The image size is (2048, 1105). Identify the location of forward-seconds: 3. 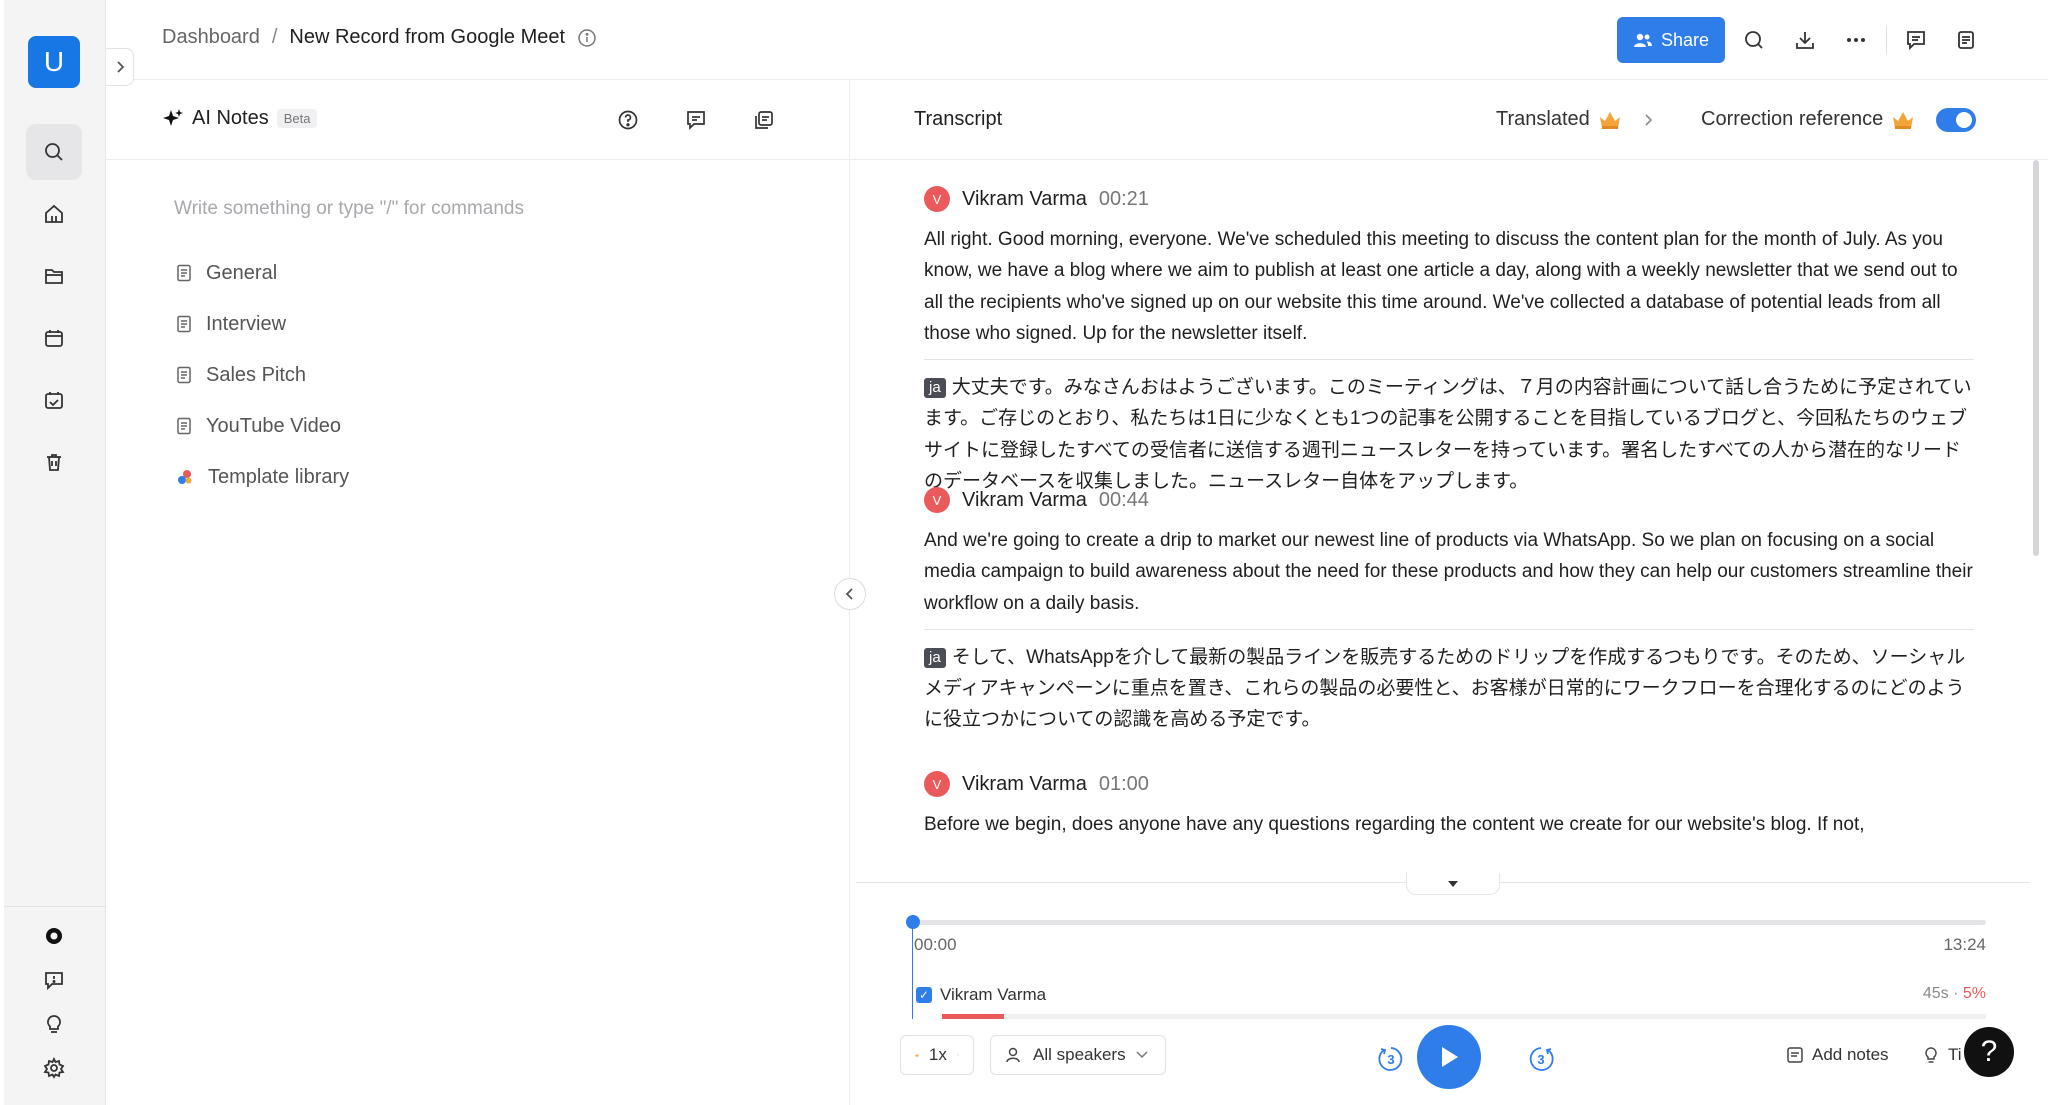
(1541, 1059).